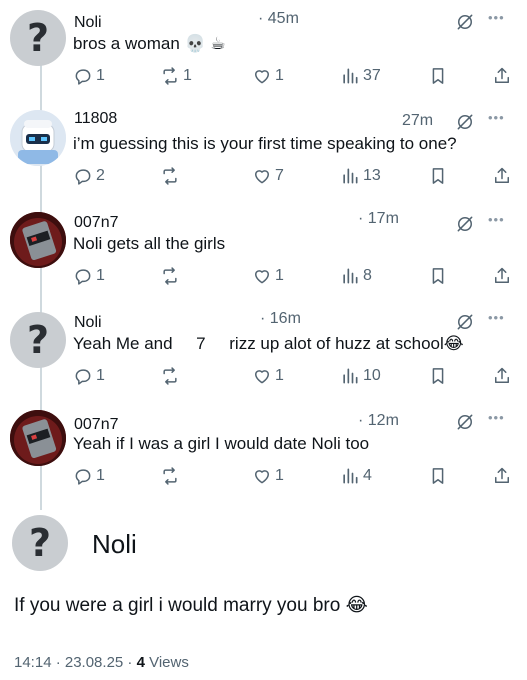  Describe the element at coordinates (95, 119) in the screenshot. I see `author-name: 11808` at that location.